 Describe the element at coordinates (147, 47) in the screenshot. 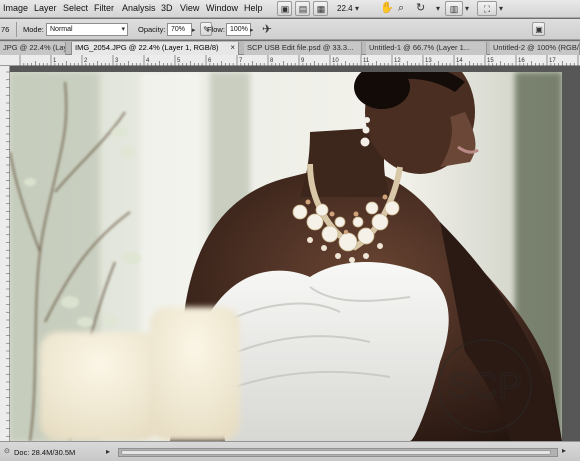

I see `tab-label: IMG_2054.JPG @ 22.4% (Layer 1, RGB/8)` at that location.